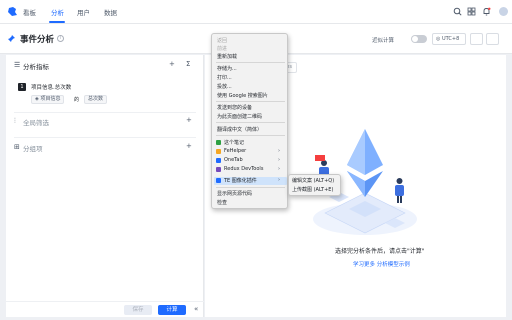 Image resolution: width=512 pixels, height=320 pixels. Describe the element at coordinates (57, 22) in the screenshot. I see `active-tab-indicator` at that location.